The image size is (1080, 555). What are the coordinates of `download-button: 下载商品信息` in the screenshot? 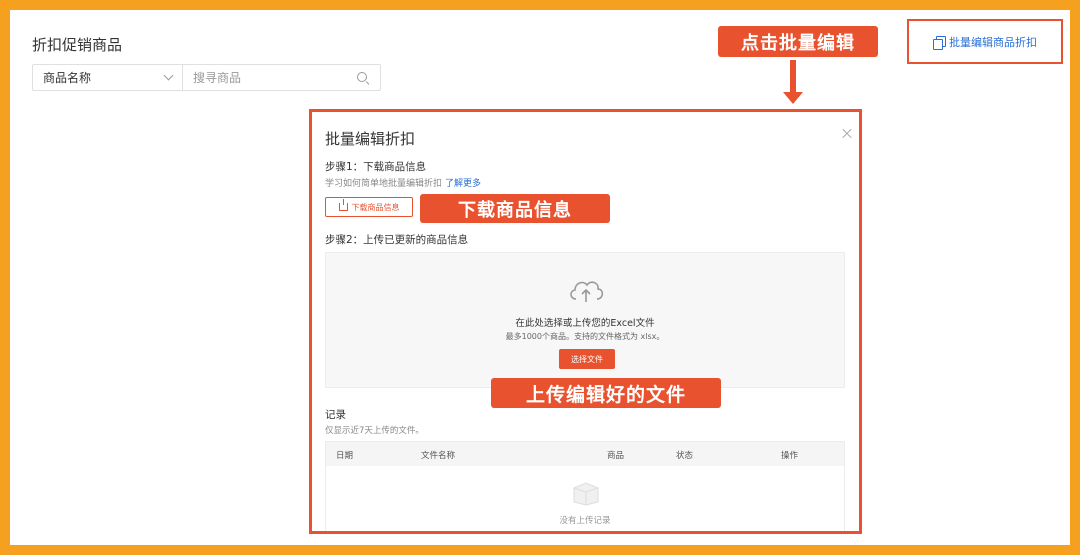 It's located at (369, 207).